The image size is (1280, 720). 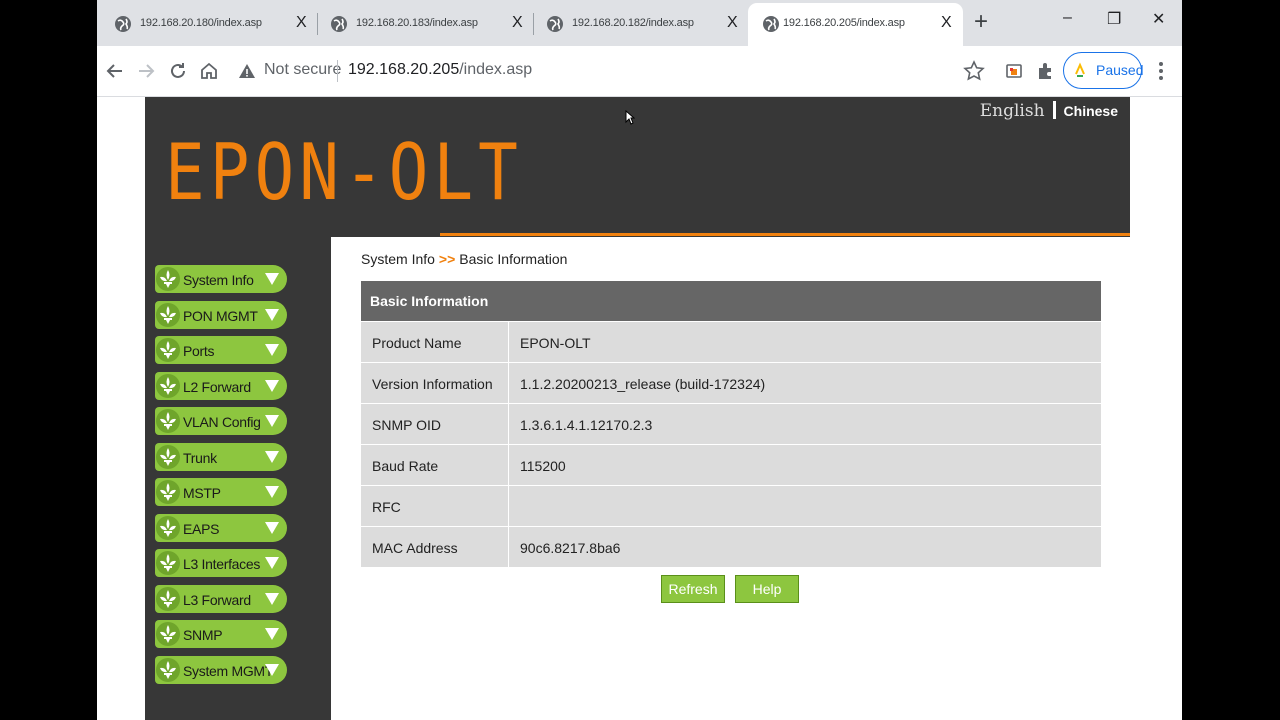 I want to click on profile-button: Paused, so click(x=1103, y=70).